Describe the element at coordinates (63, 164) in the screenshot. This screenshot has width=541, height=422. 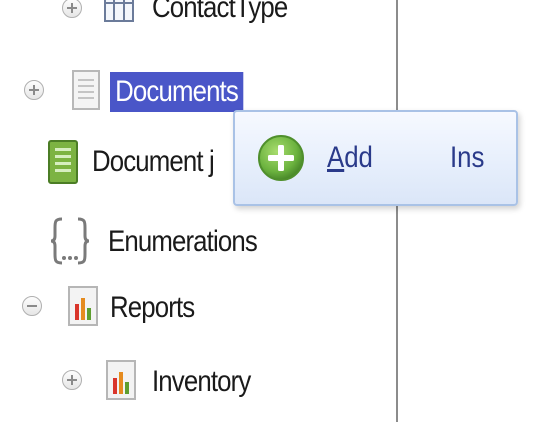
I see `journal-icon` at that location.